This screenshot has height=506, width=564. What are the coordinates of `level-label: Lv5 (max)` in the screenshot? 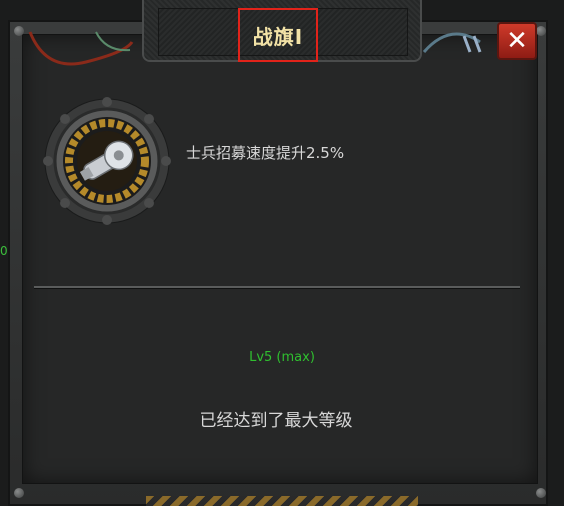 It's located at (282, 357).